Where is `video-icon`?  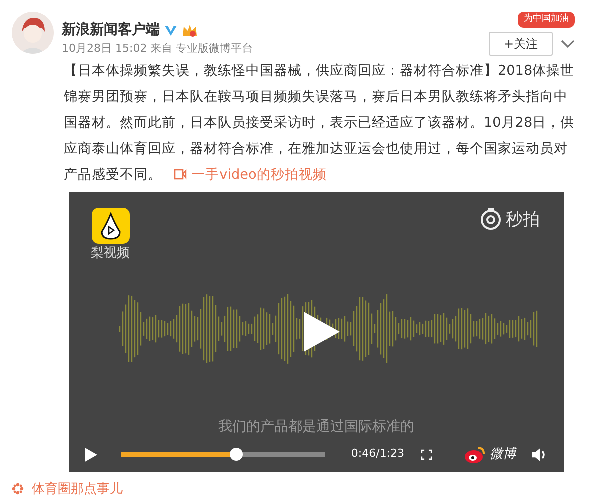
video-icon is located at coordinates (181, 174).